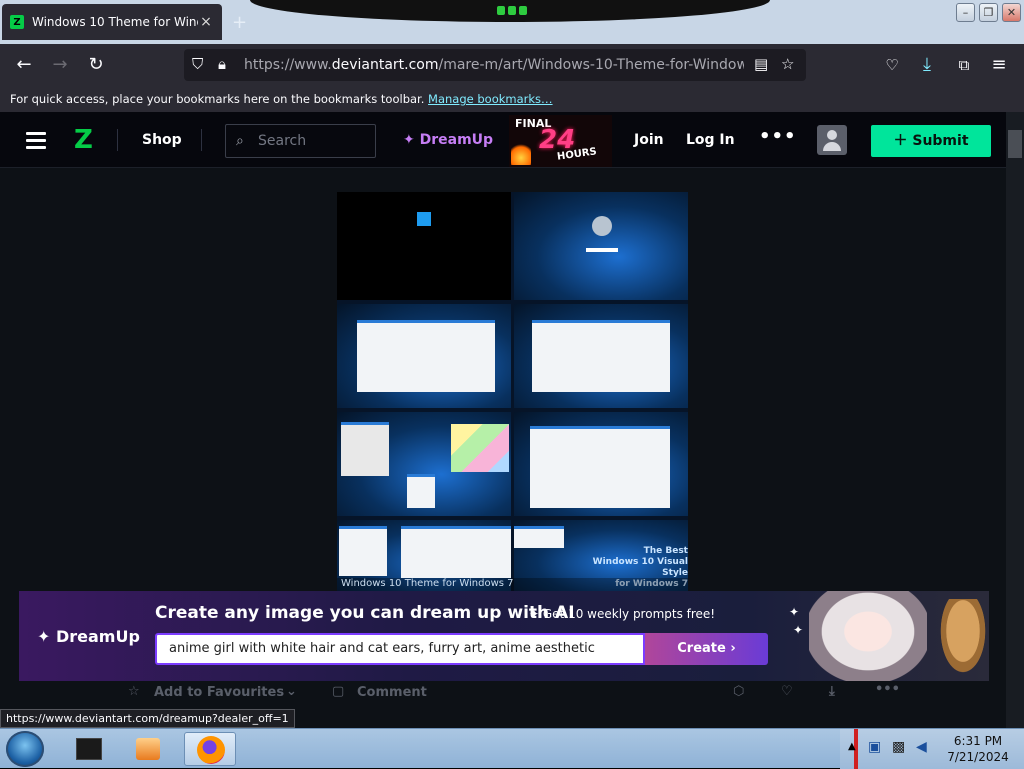 The height and width of the screenshot is (769, 1024). I want to click on deviantart-favicon-icon: Z, so click(17, 22).